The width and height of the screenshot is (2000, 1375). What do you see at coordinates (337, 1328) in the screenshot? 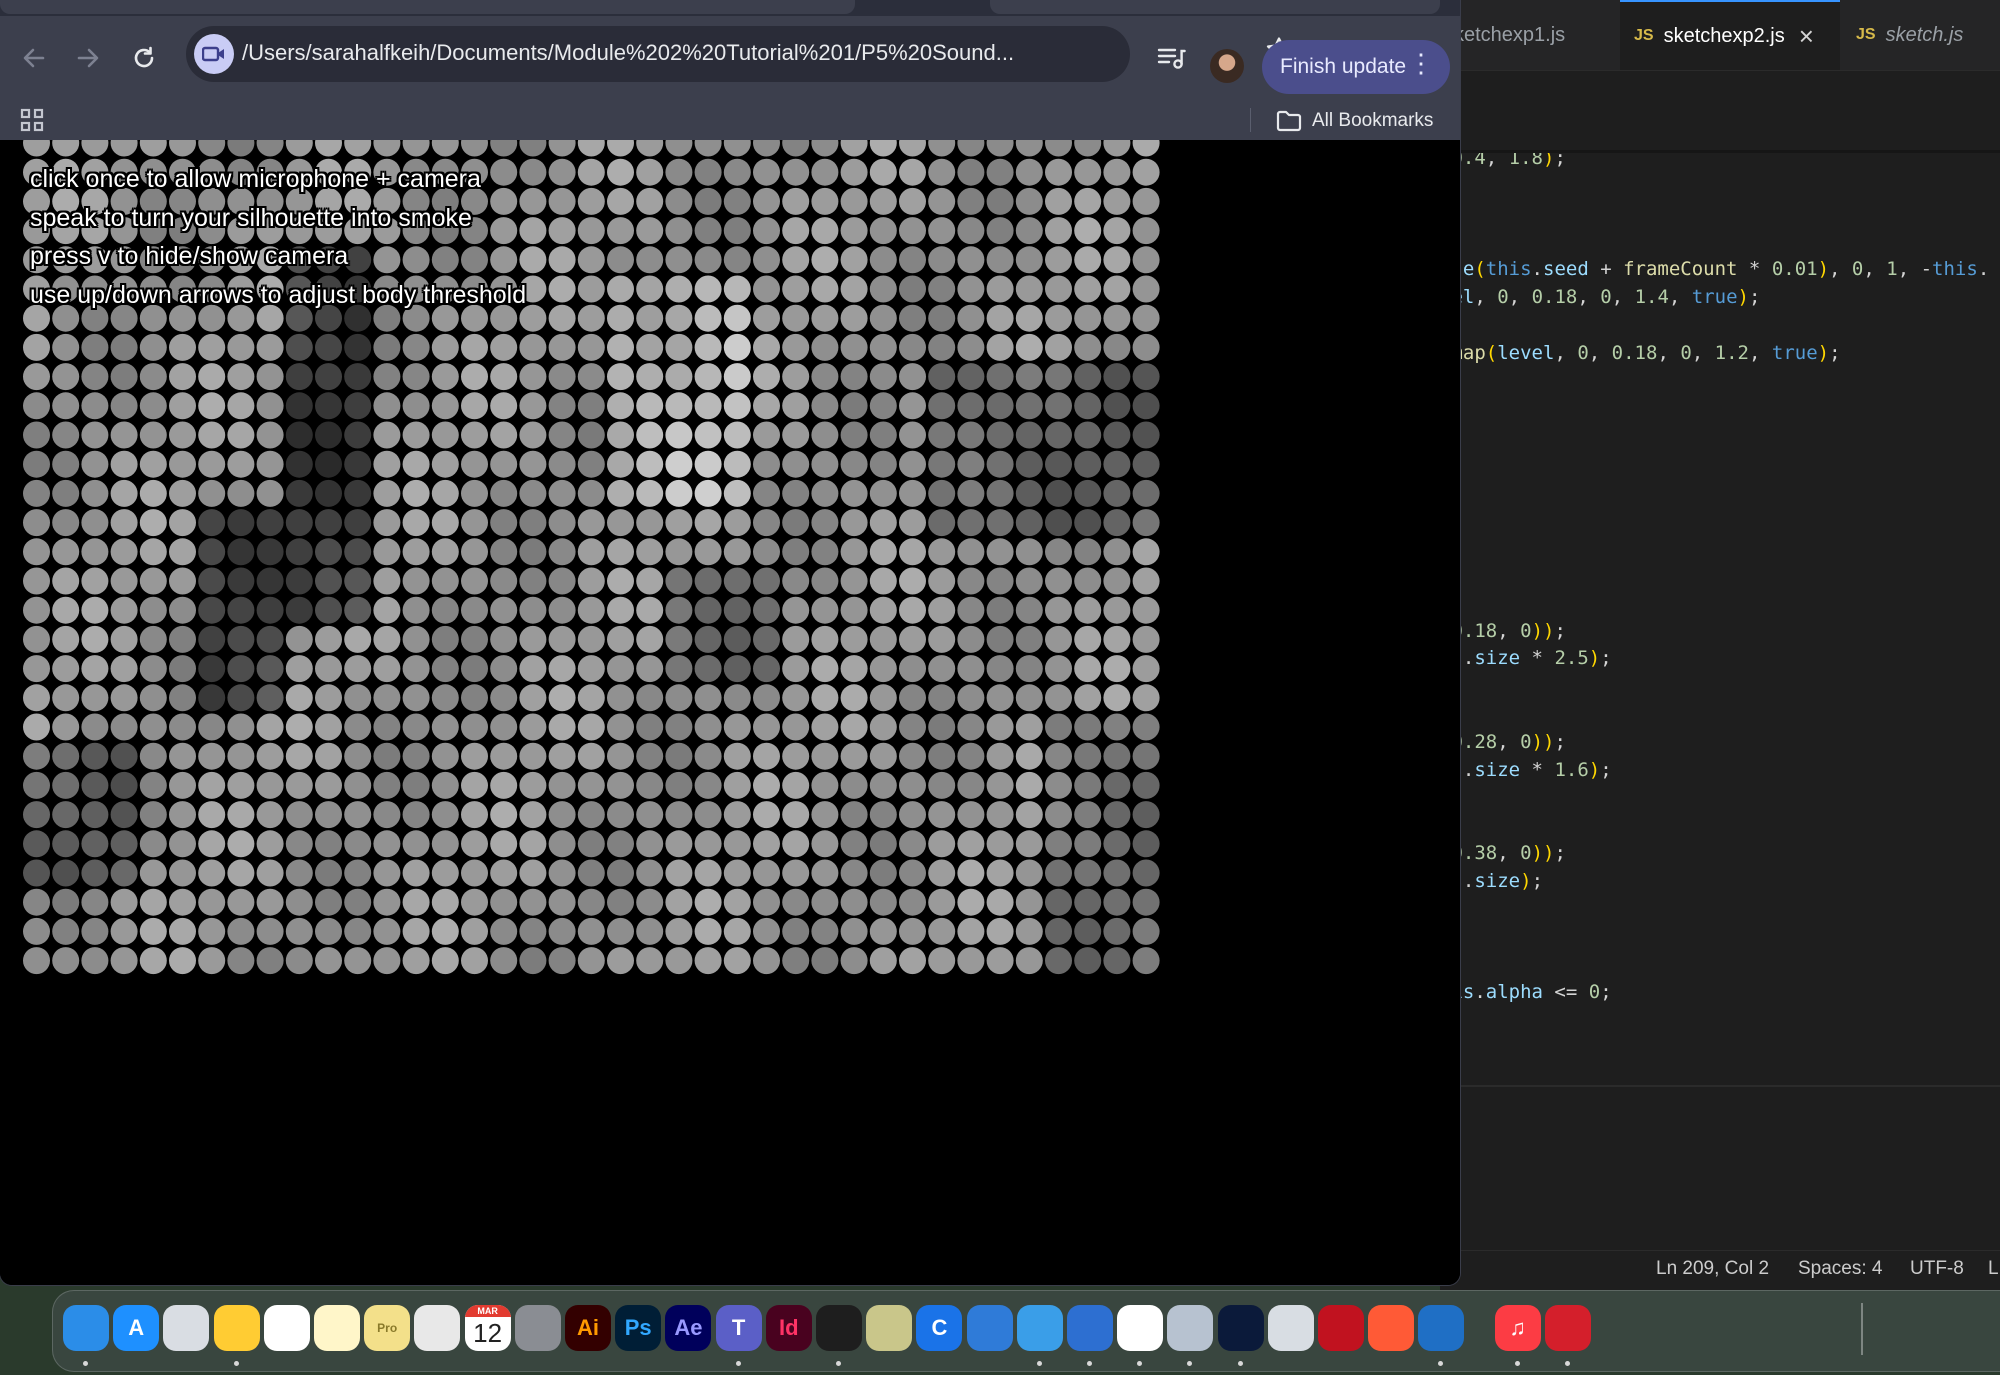
I see `notes-icon` at bounding box center [337, 1328].